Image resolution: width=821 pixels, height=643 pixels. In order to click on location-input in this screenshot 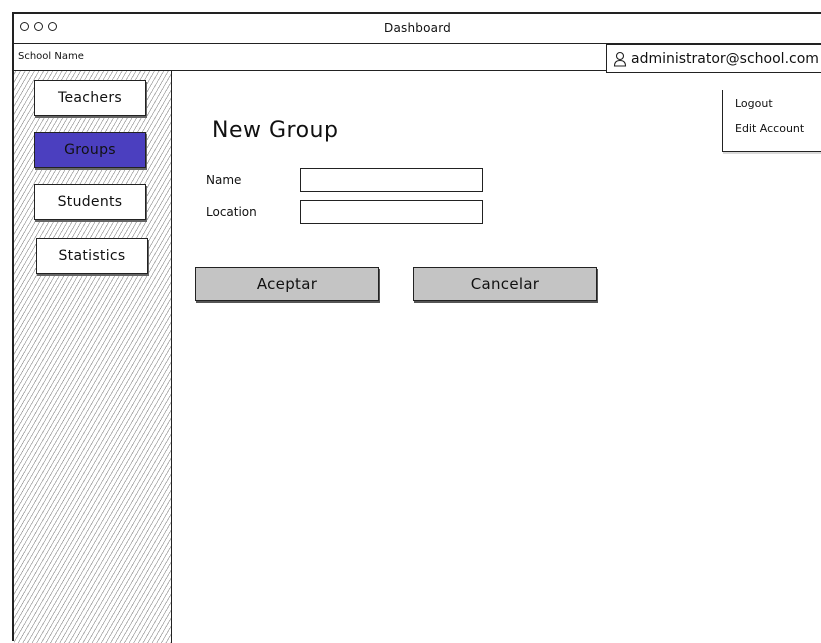, I will do `click(391, 212)`.